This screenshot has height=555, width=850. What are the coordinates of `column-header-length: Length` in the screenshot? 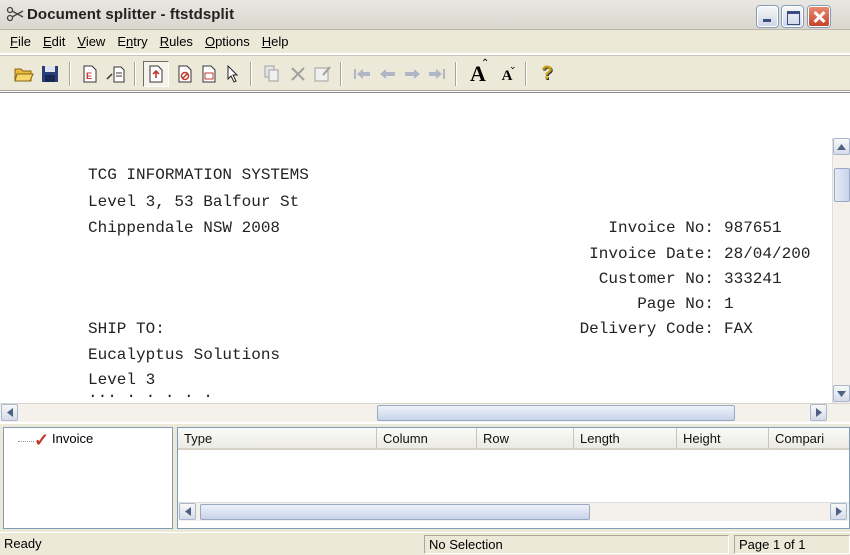 It's located at (625, 439).